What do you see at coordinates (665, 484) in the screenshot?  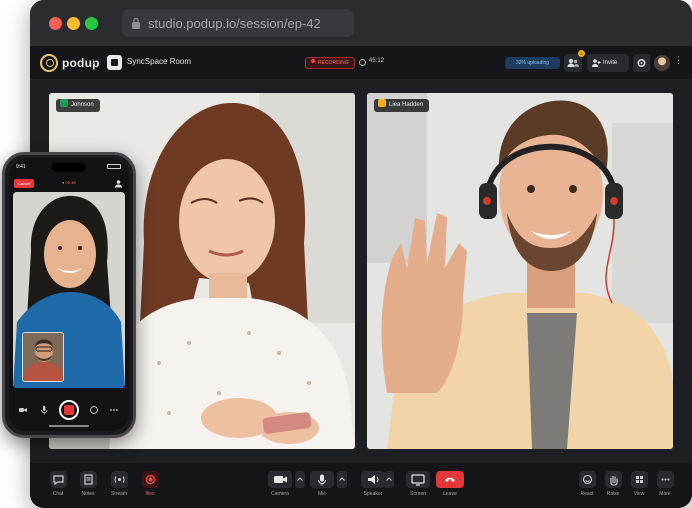 I see `more-button: More` at bounding box center [665, 484].